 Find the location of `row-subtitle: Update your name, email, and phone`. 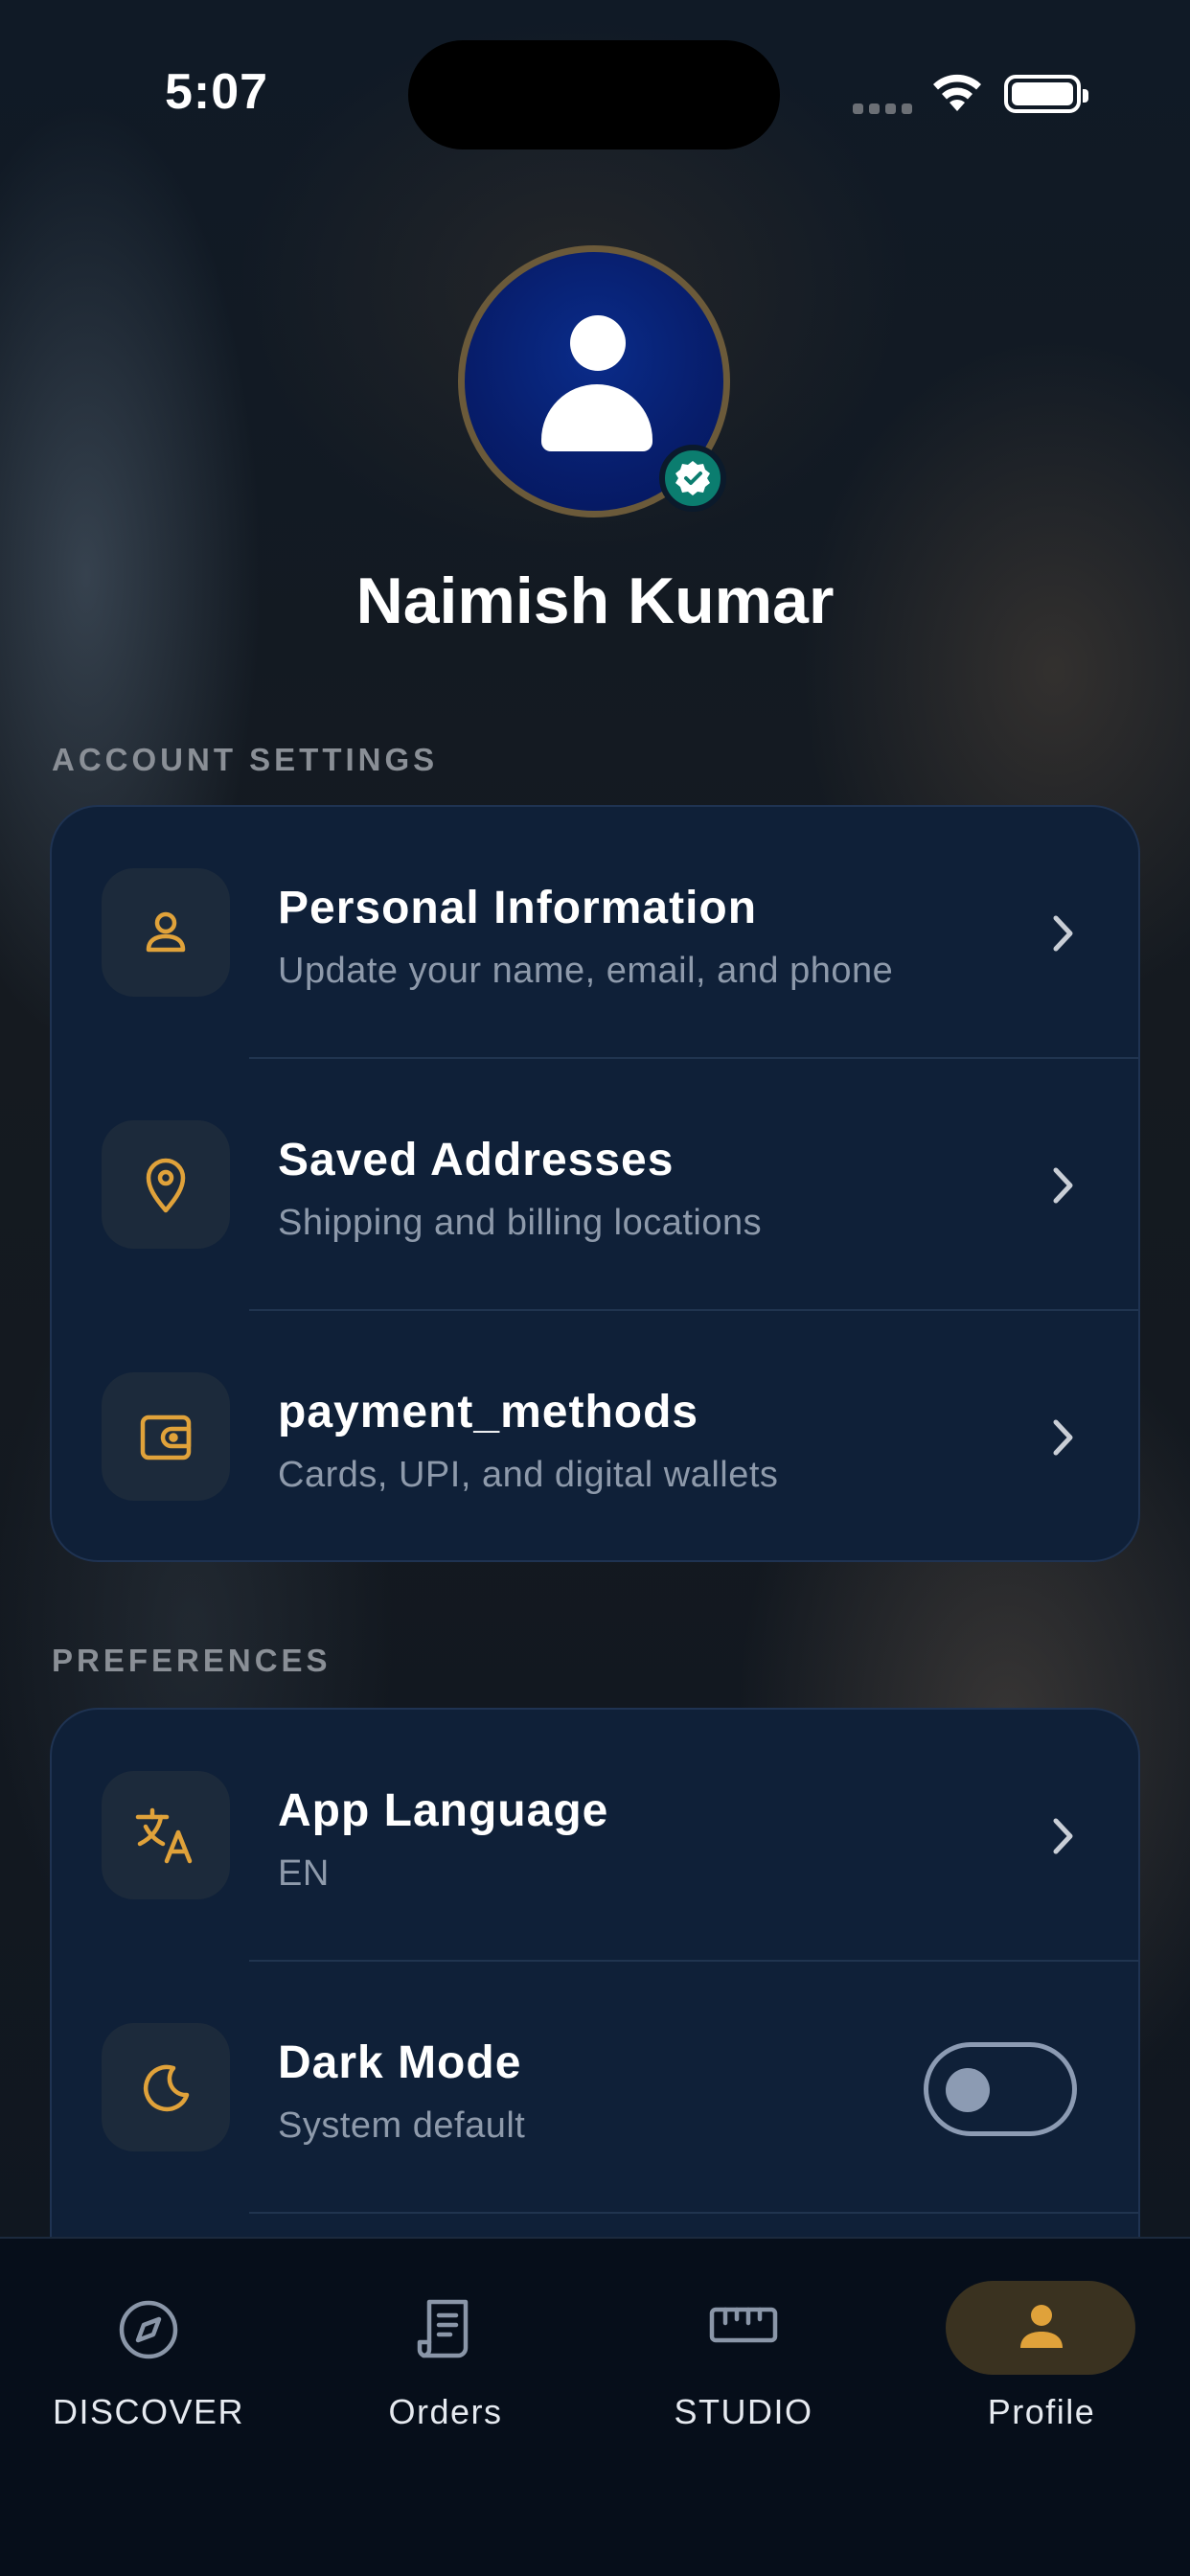

row-subtitle: Update your name, email, and phone is located at coordinates (586, 971).